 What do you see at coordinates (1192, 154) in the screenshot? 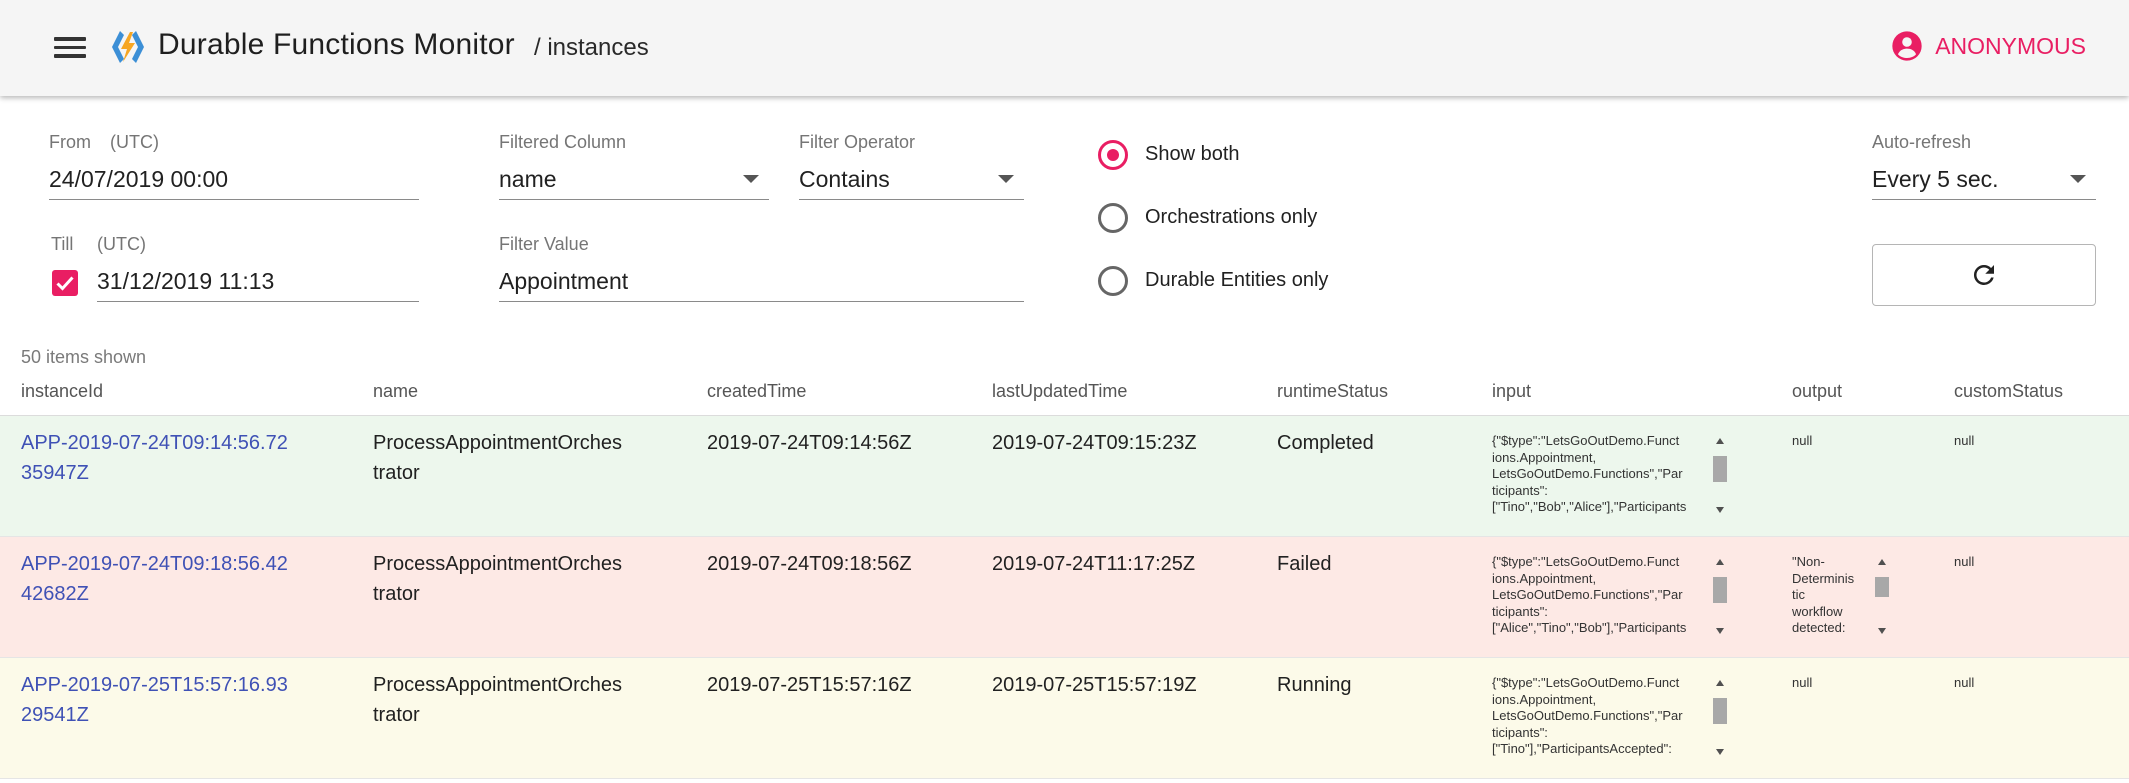
I see `radio-show-both-label: Show both` at bounding box center [1192, 154].